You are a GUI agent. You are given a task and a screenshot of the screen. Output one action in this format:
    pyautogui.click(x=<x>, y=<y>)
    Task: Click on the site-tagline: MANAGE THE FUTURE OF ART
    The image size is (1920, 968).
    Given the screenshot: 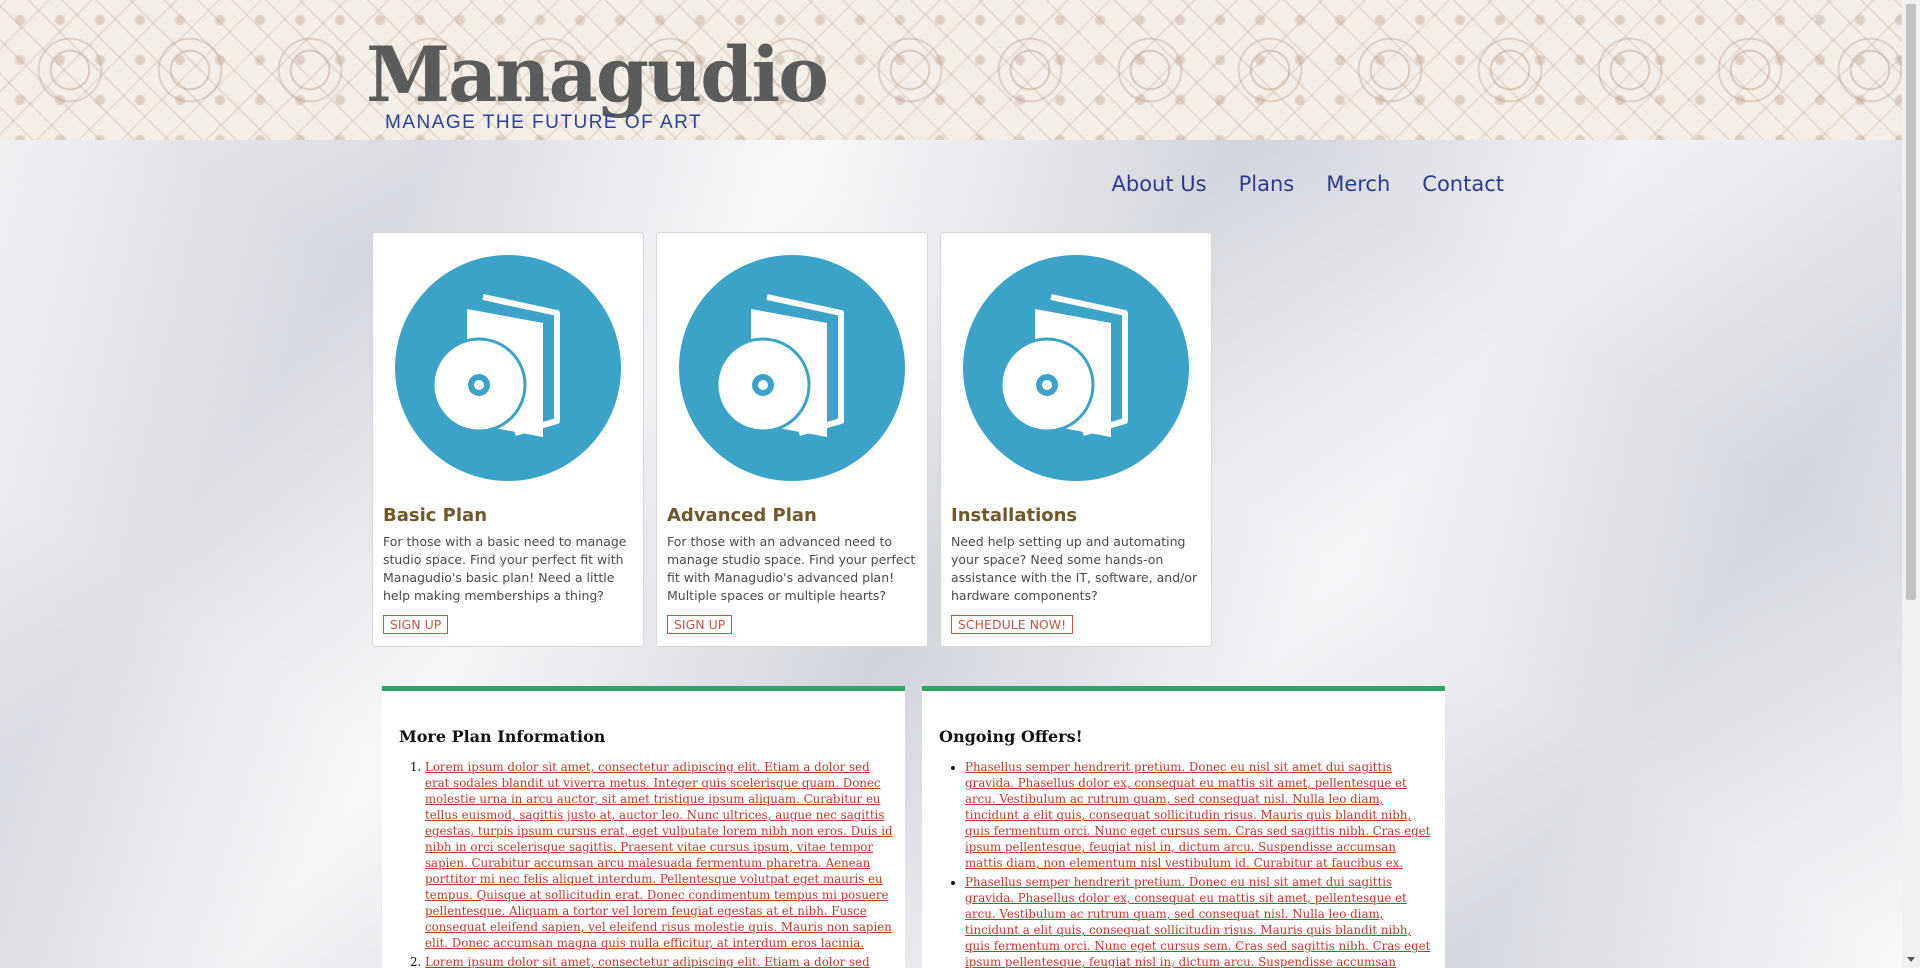 What is the action you would take?
    pyautogui.click(x=544, y=122)
    